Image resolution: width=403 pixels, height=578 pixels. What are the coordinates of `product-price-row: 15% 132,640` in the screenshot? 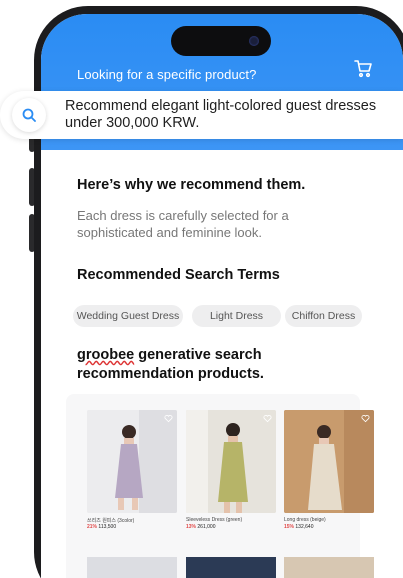 It's located at (298, 527).